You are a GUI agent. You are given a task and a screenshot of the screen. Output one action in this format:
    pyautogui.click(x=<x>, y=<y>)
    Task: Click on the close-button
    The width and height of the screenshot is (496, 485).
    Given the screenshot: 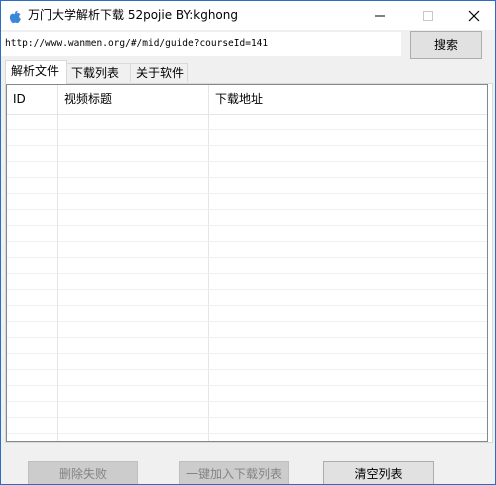 What is the action you would take?
    pyautogui.click(x=473, y=15)
    